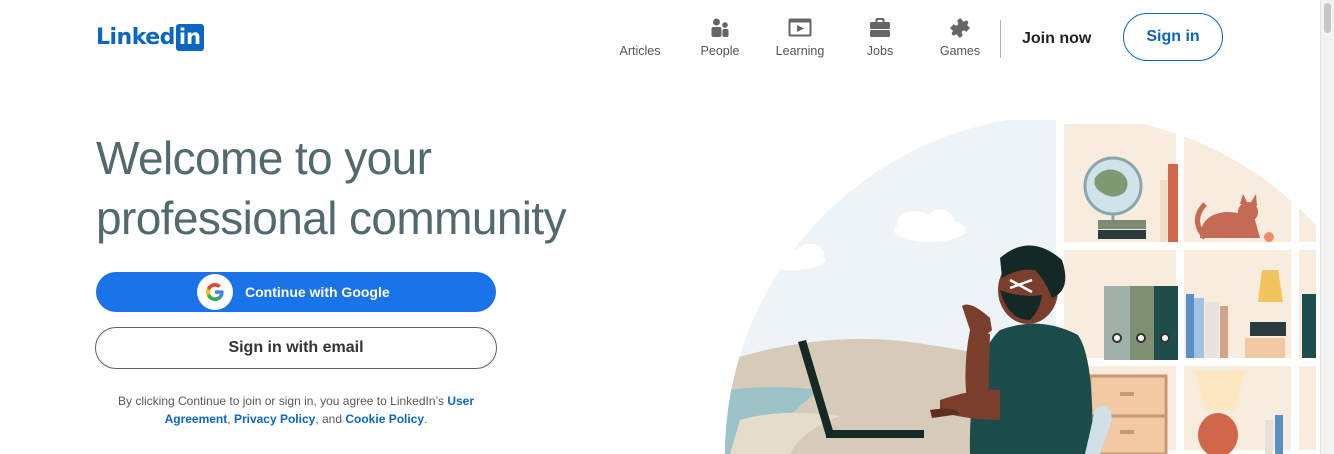 The height and width of the screenshot is (454, 1334). I want to click on primary-nav: Articles People Learning Jobs Games, so click(800, 40).